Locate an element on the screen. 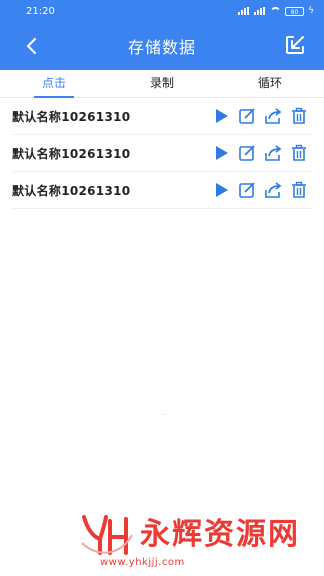 The width and height of the screenshot is (324, 576). tab-record: 录制 is located at coordinates (162, 83).